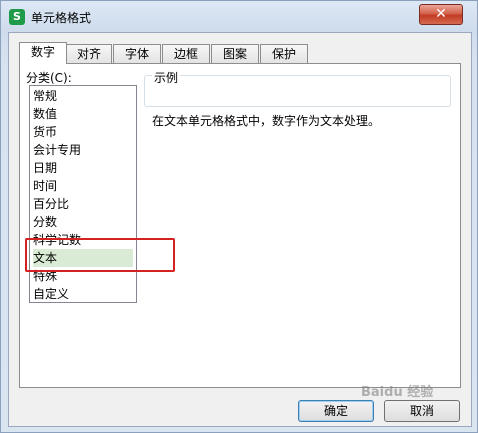  Describe the element at coordinates (83, 222) in the screenshot. I see `list-item: 分数` at that location.